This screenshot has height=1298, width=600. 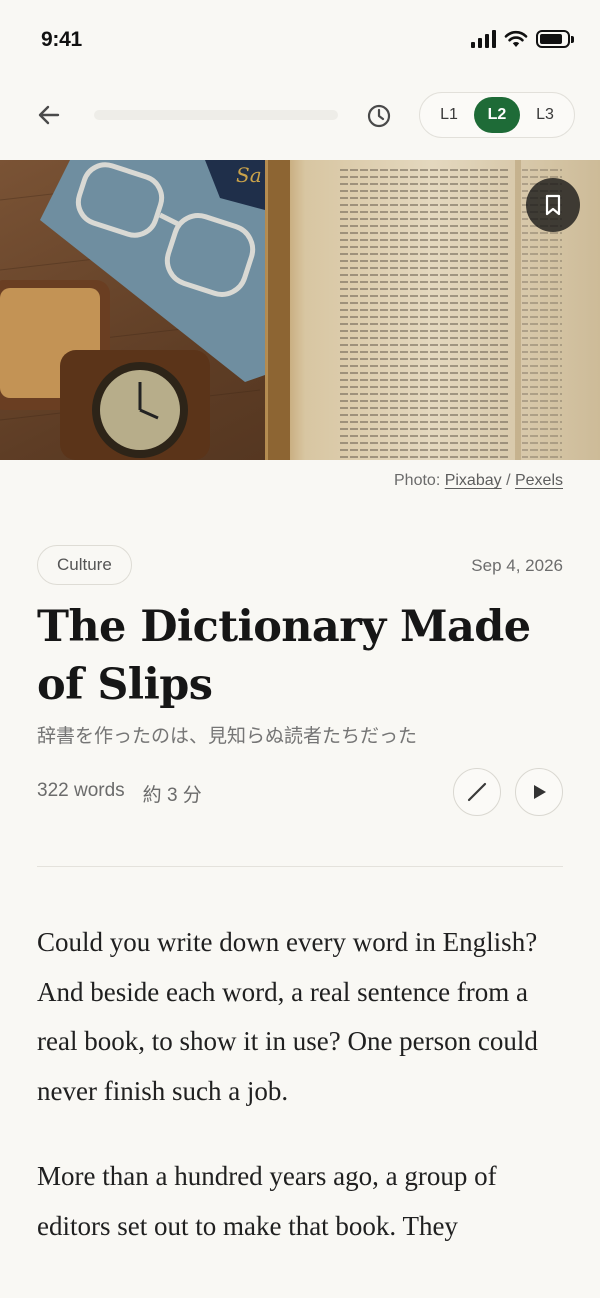 What do you see at coordinates (84, 565) in the screenshot?
I see `category-tag: Culture` at bounding box center [84, 565].